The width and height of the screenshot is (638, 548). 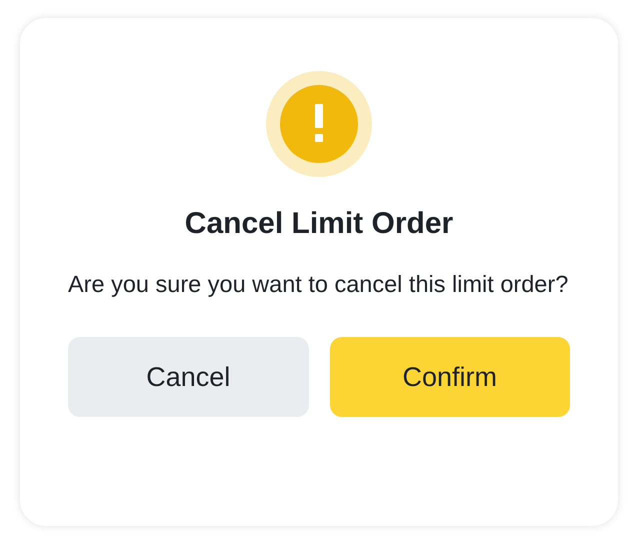 What do you see at coordinates (319, 124) in the screenshot?
I see `warning-icon` at bounding box center [319, 124].